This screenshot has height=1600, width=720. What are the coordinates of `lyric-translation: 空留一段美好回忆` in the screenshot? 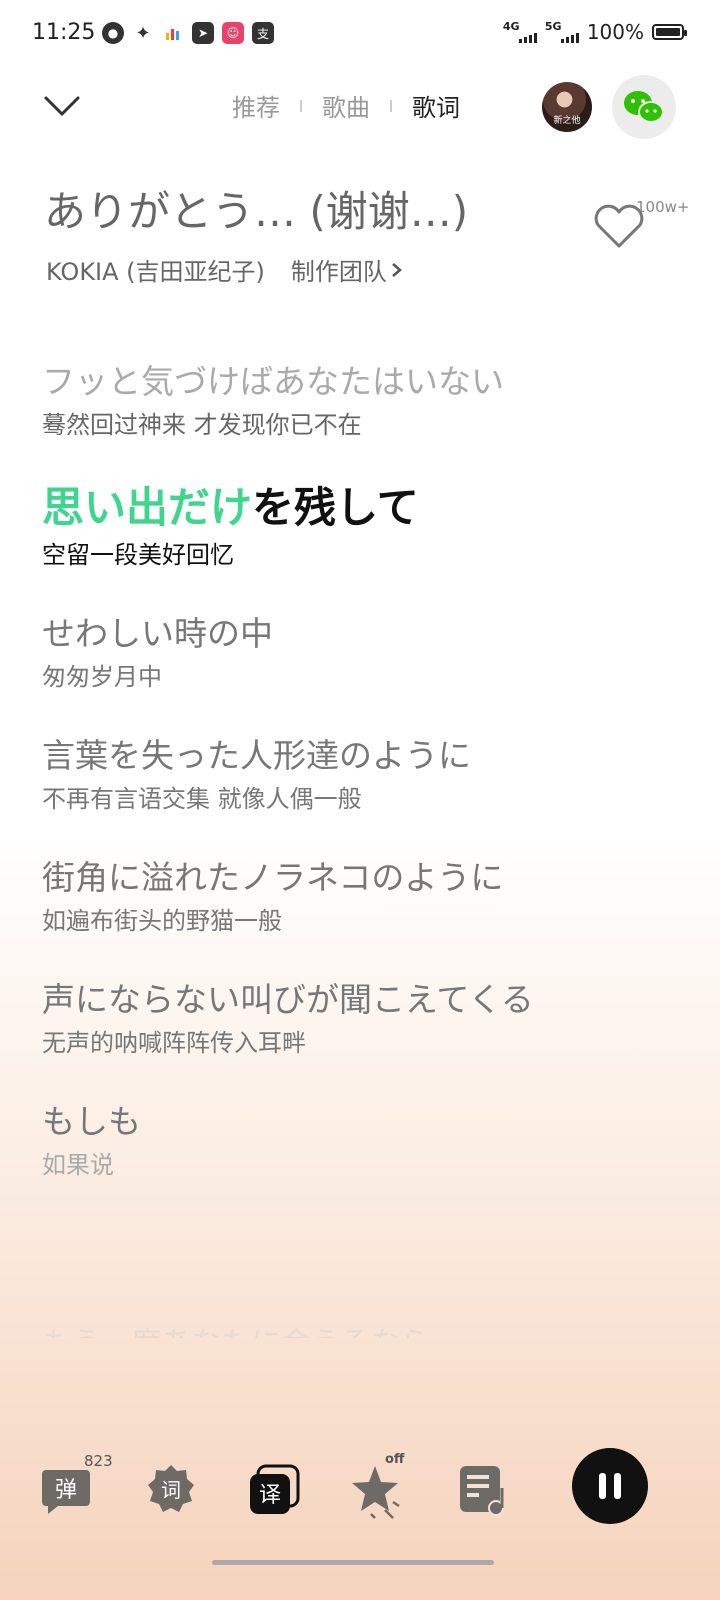 It's located at (138, 555).